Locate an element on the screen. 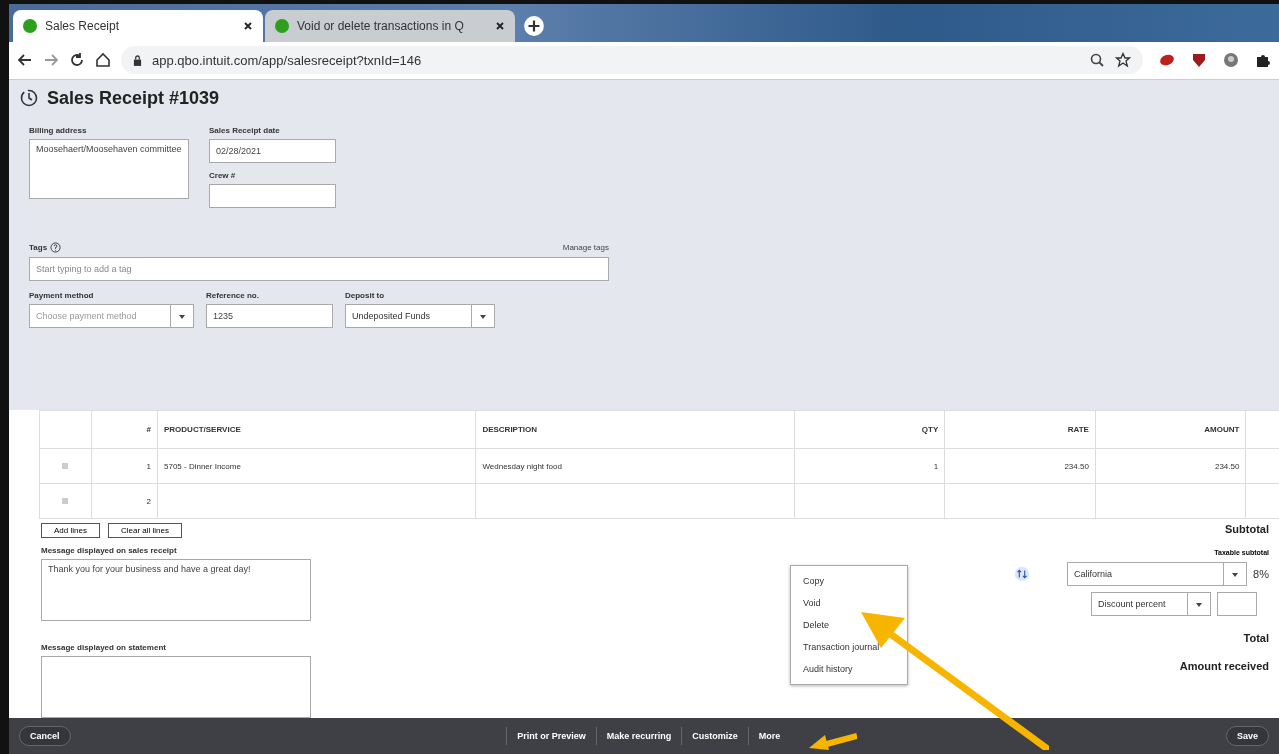  line-button: Add lines is located at coordinates (70, 530).